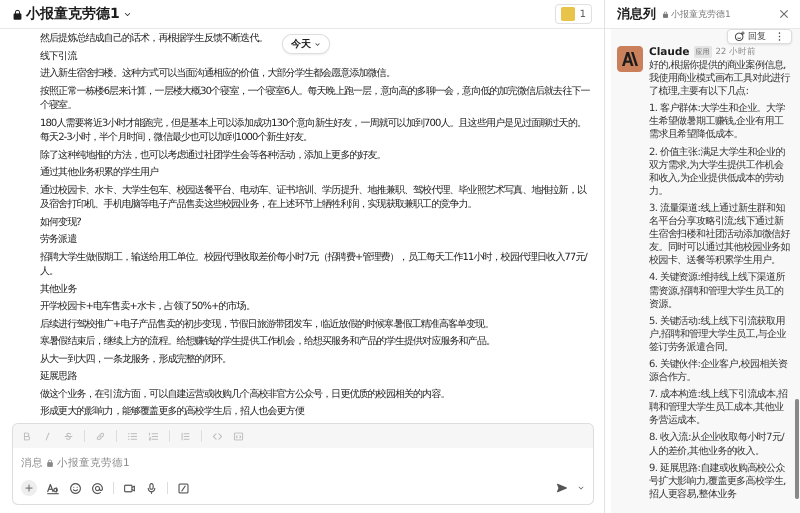 Image resolution: width=800 pixels, height=513 pixels. Describe the element at coordinates (303, 464) in the screenshot. I see `message-input: 消息 小报童克劳德1` at that location.